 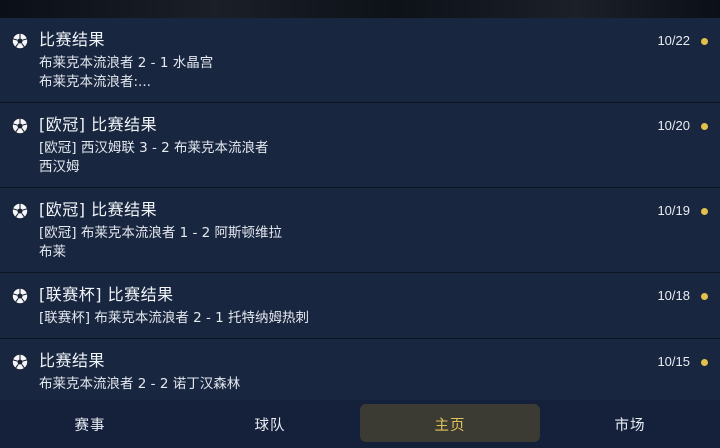 I want to click on tab-label: 球队, so click(x=270, y=425).